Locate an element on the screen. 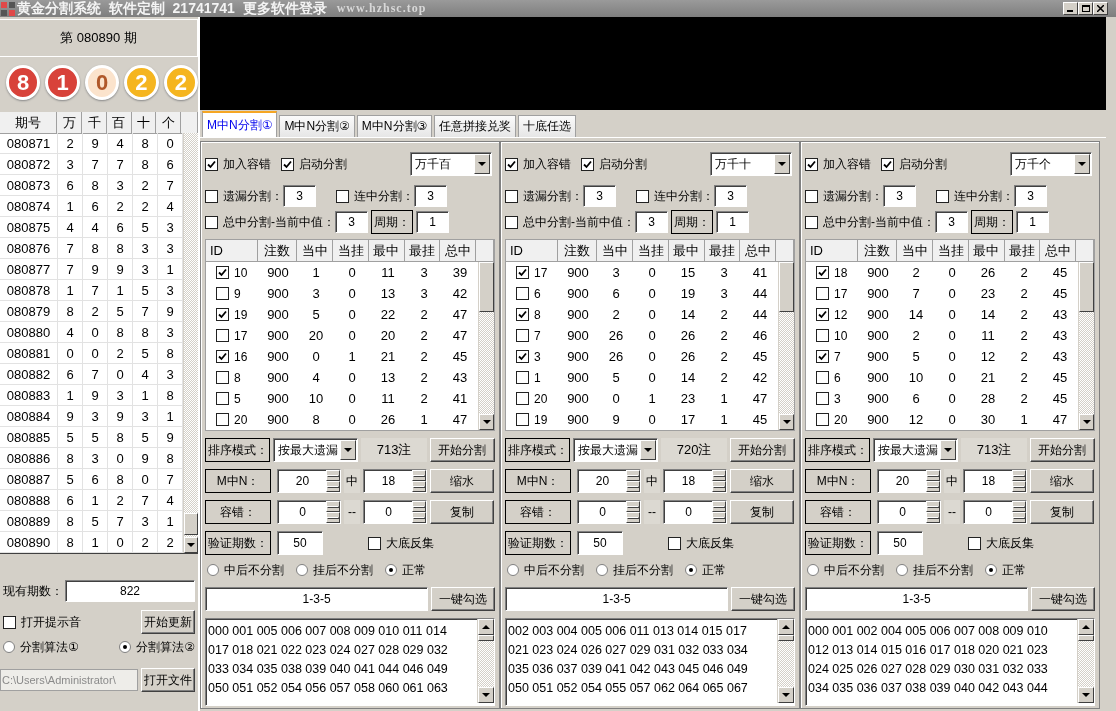 The width and height of the screenshot is (1116, 711). dropdown: 万千百 is located at coordinates (451, 164).